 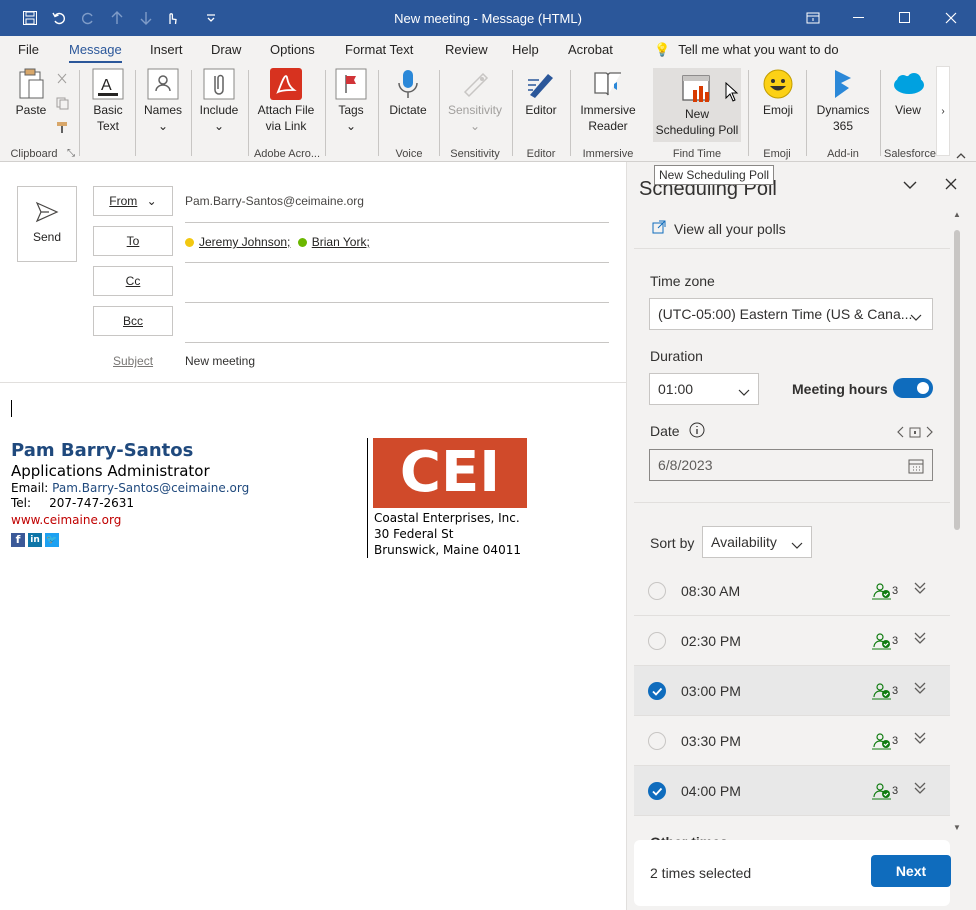 I want to click on tell-me-box: 💡 Tell me what you want to do, so click(x=746, y=50).